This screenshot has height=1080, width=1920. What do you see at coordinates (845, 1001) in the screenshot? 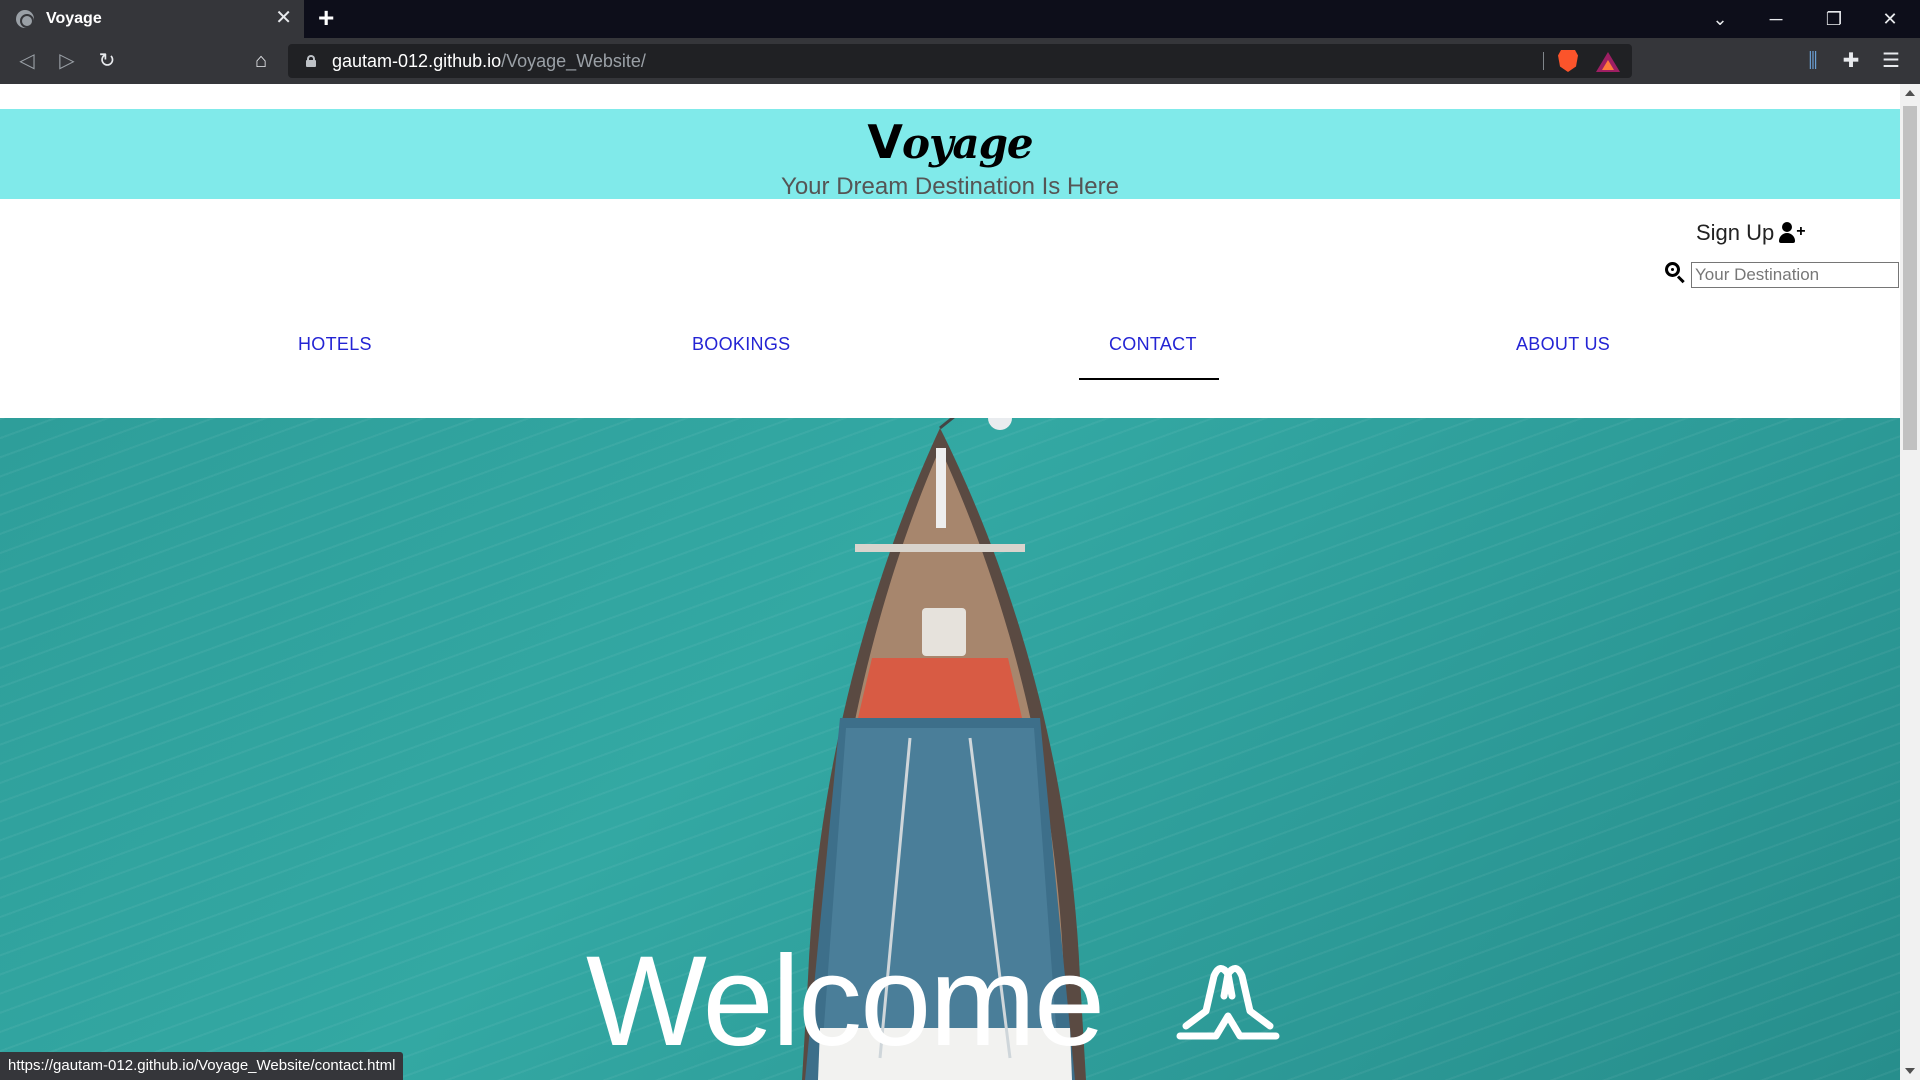
I see `welcome-heading: Welcome` at bounding box center [845, 1001].